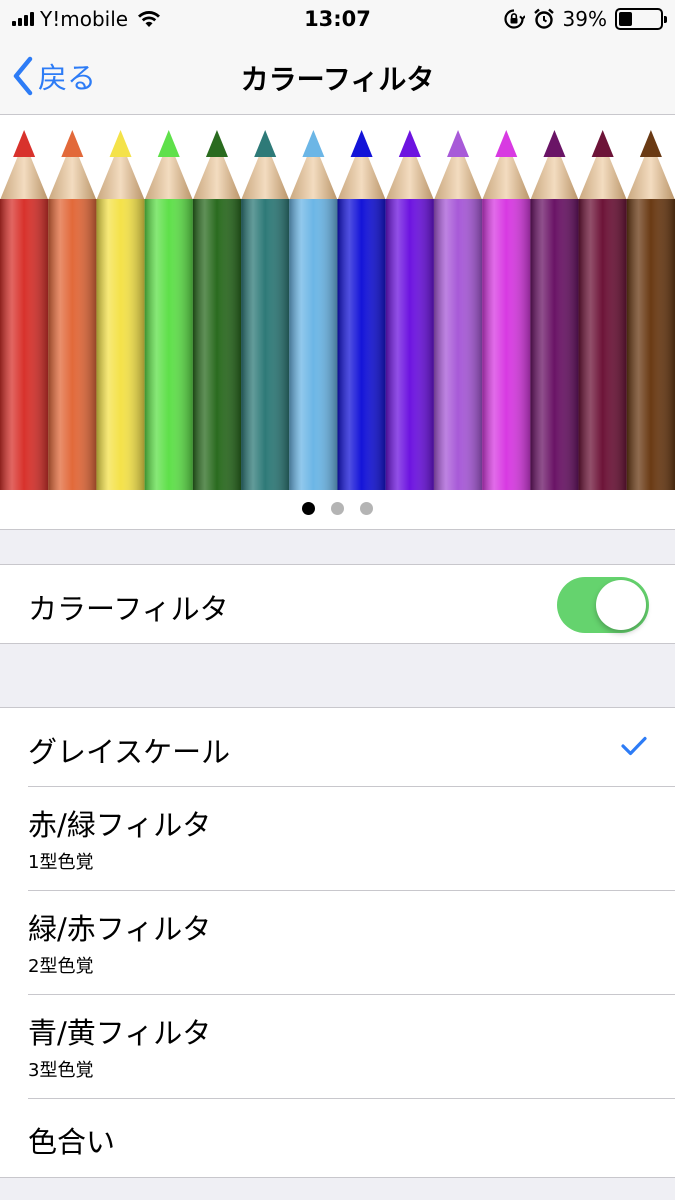  I want to click on checkmark-icon, so click(634, 746).